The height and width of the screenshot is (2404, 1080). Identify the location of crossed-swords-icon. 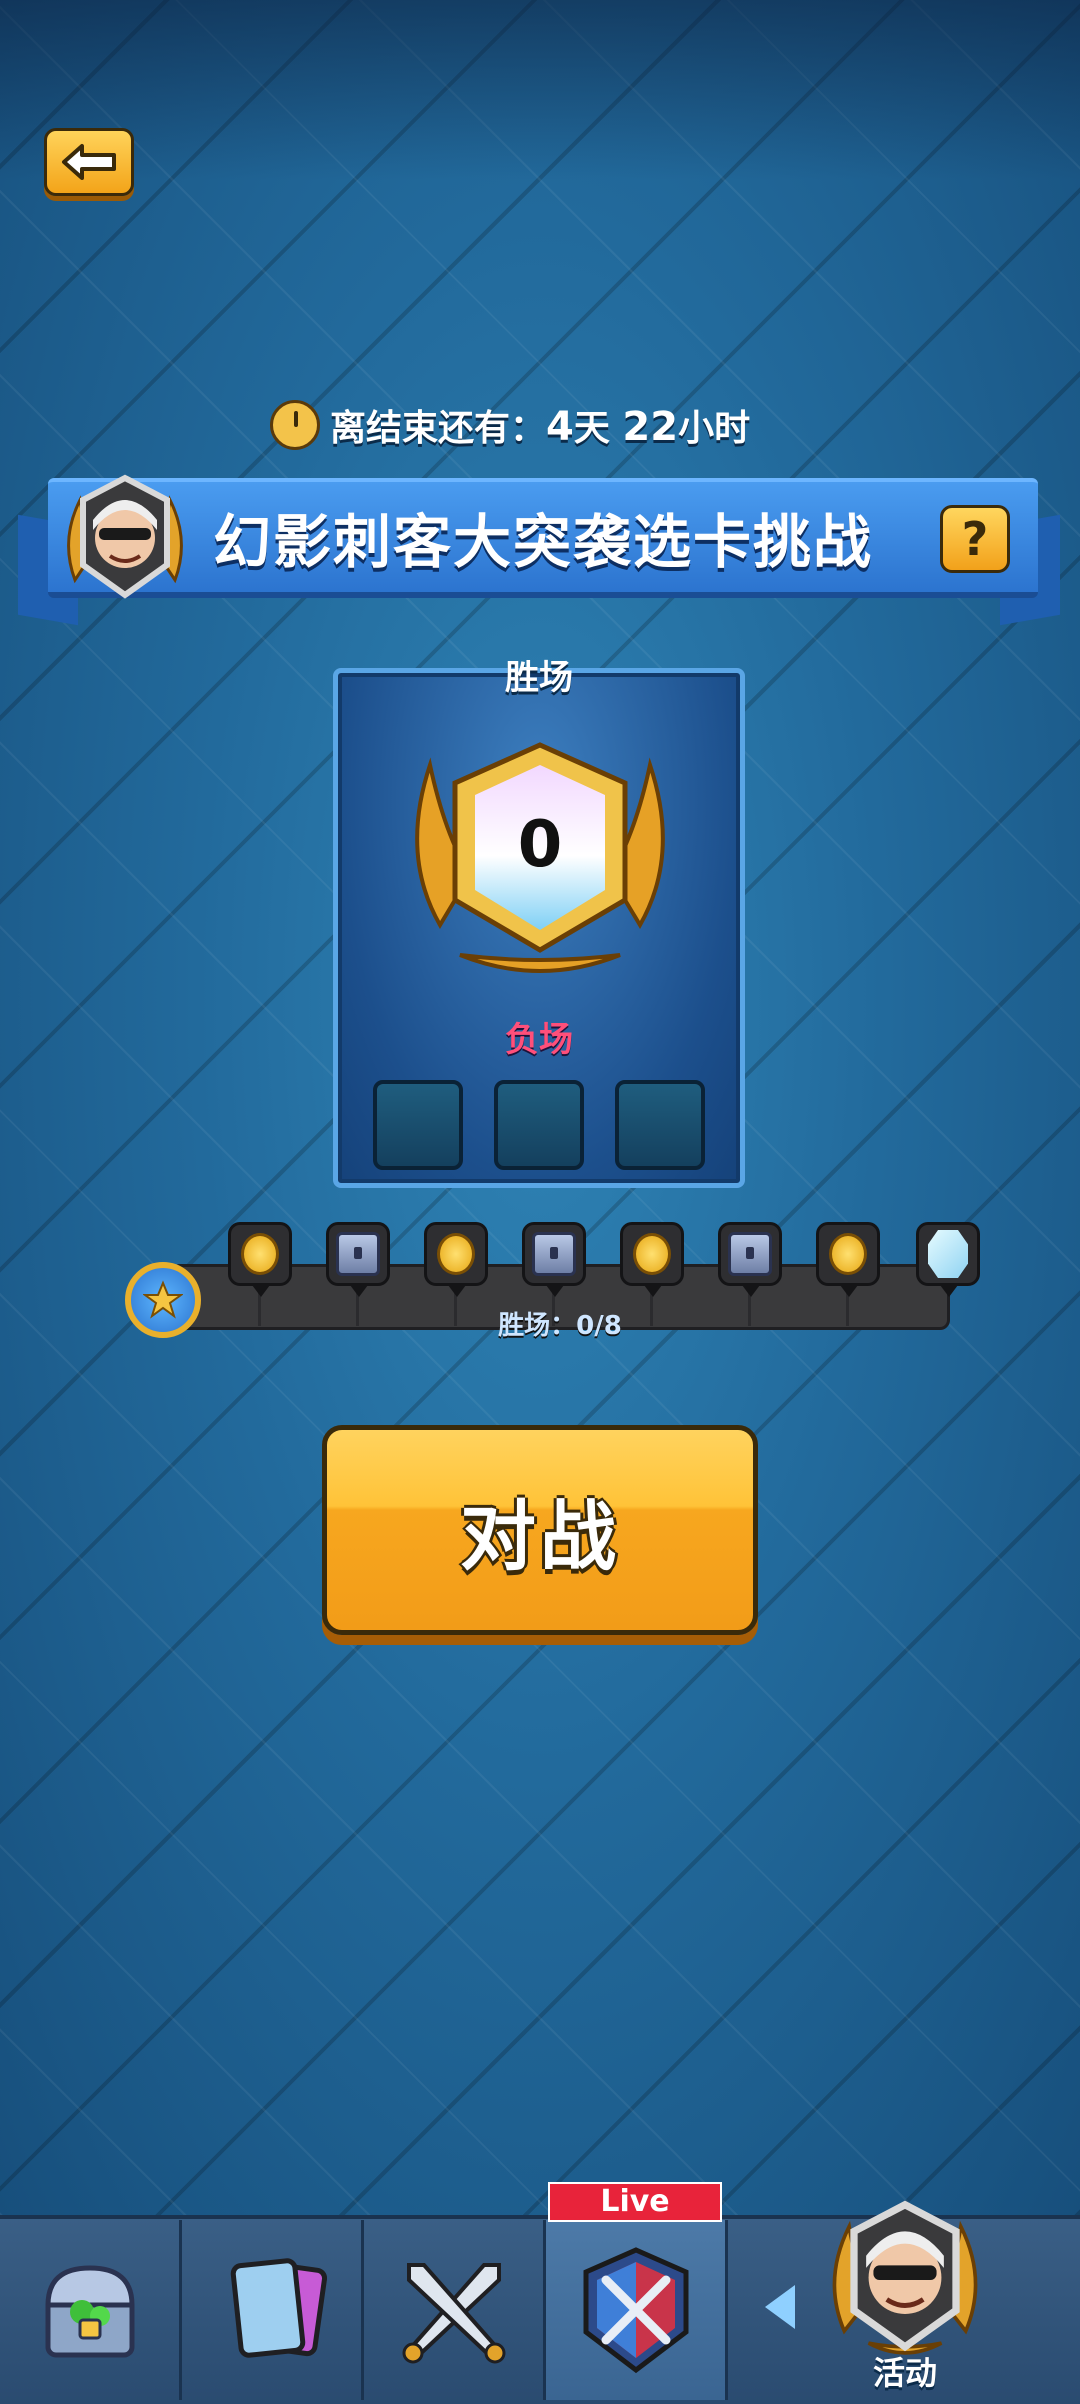
(453, 2313).